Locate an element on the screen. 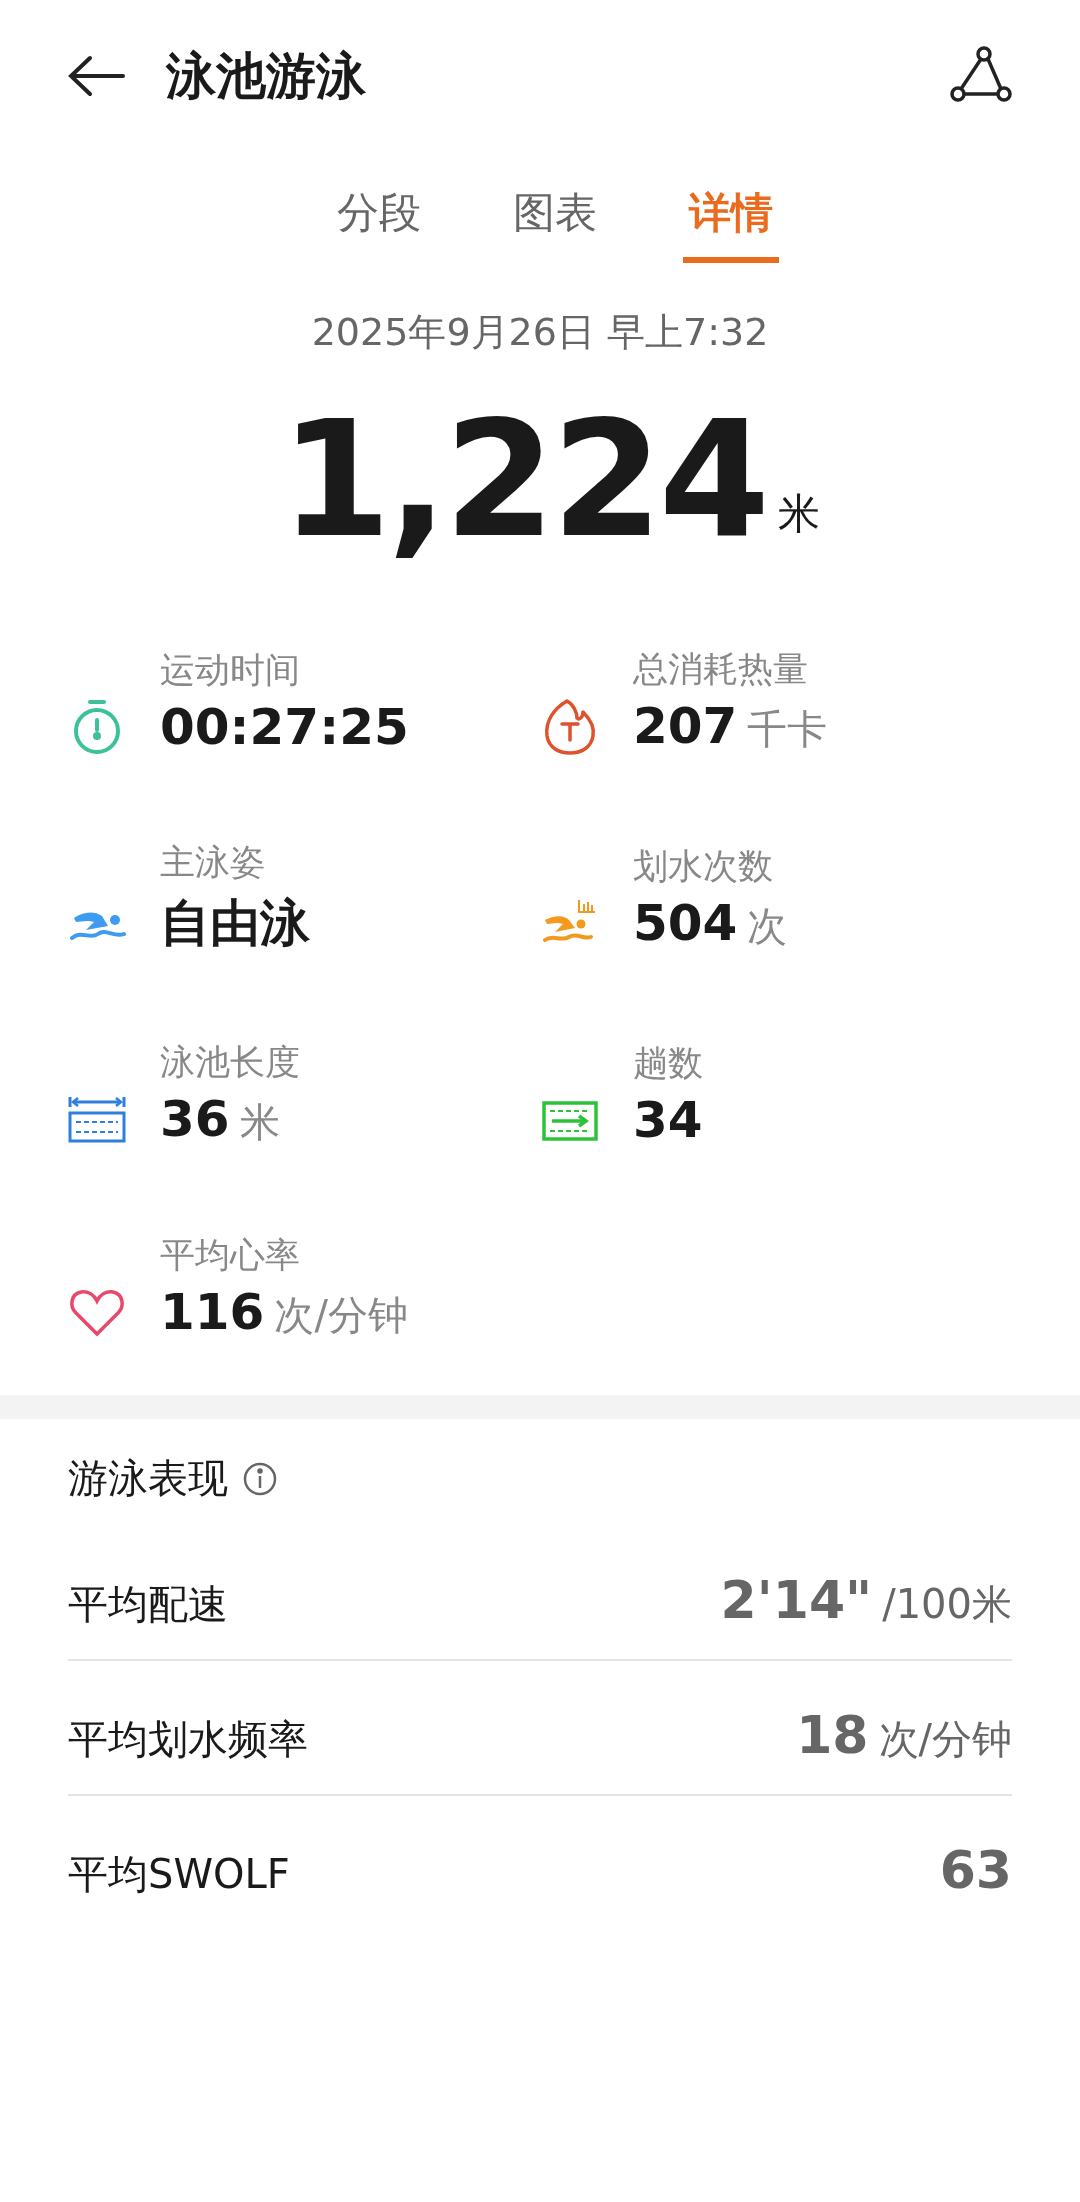 This screenshot has width=1080, height=2202. back-icon is located at coordinates (97, 76).